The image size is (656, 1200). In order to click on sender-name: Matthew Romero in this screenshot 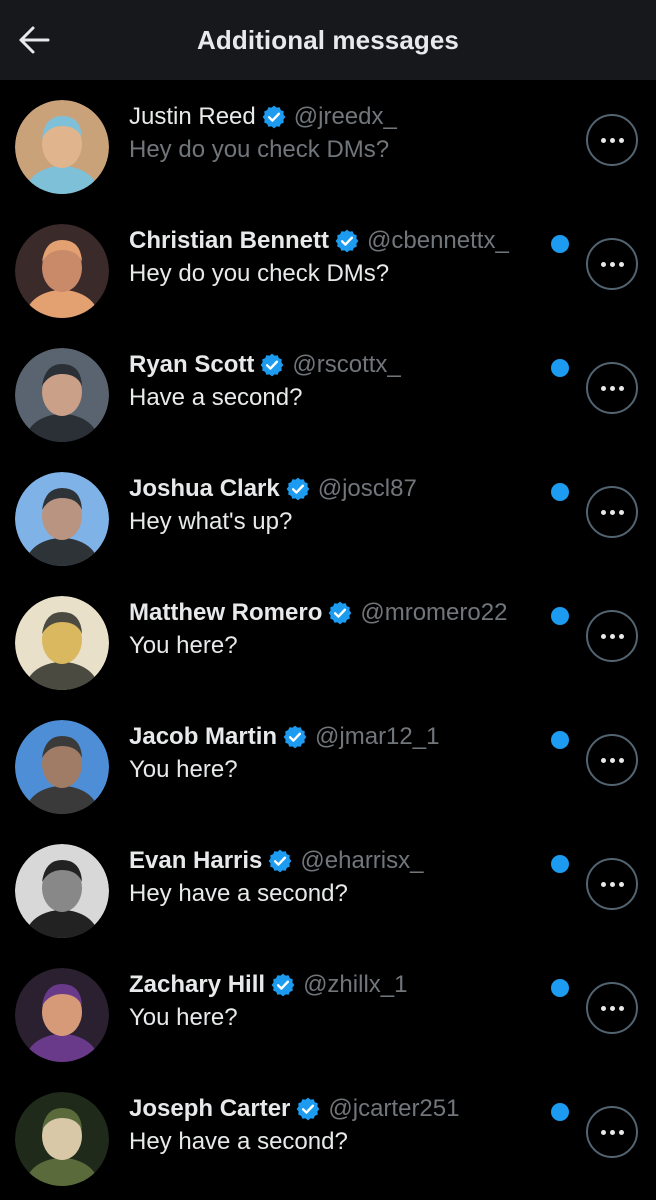, I will do `click(226, 612)`.